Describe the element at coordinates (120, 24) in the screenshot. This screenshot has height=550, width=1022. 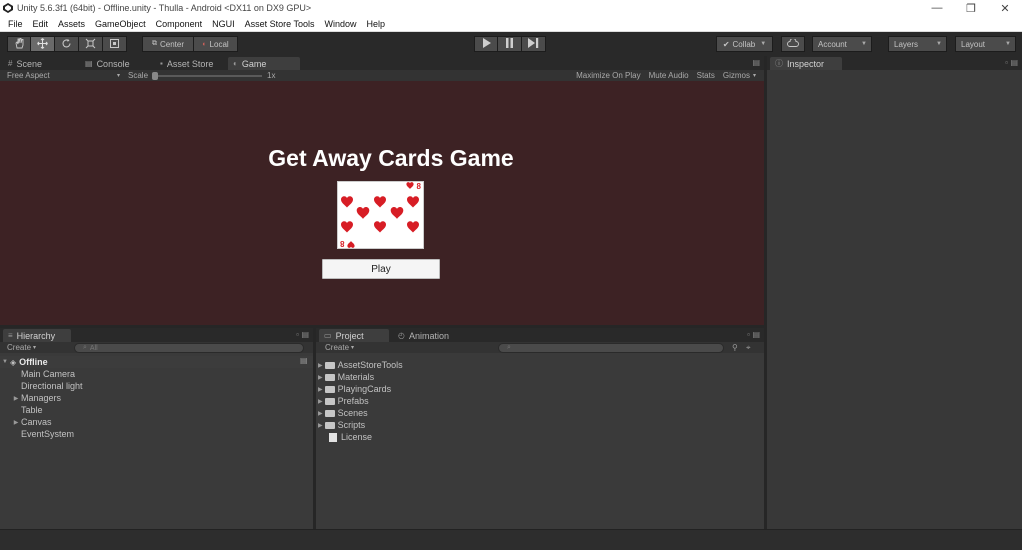
I see `menu-gameobject: GameObject` at that location.